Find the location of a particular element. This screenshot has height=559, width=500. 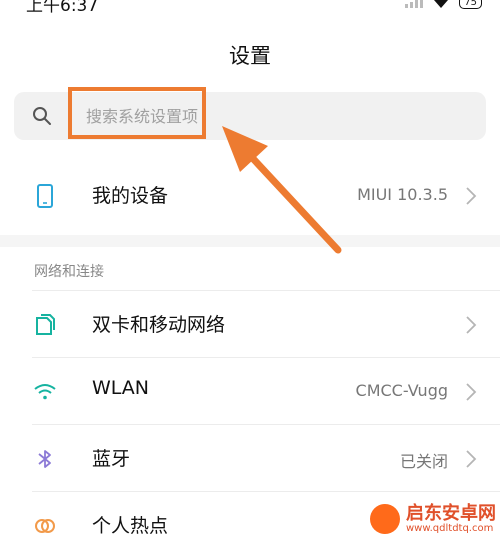

phone-icon is located at coordinates (45, 196).